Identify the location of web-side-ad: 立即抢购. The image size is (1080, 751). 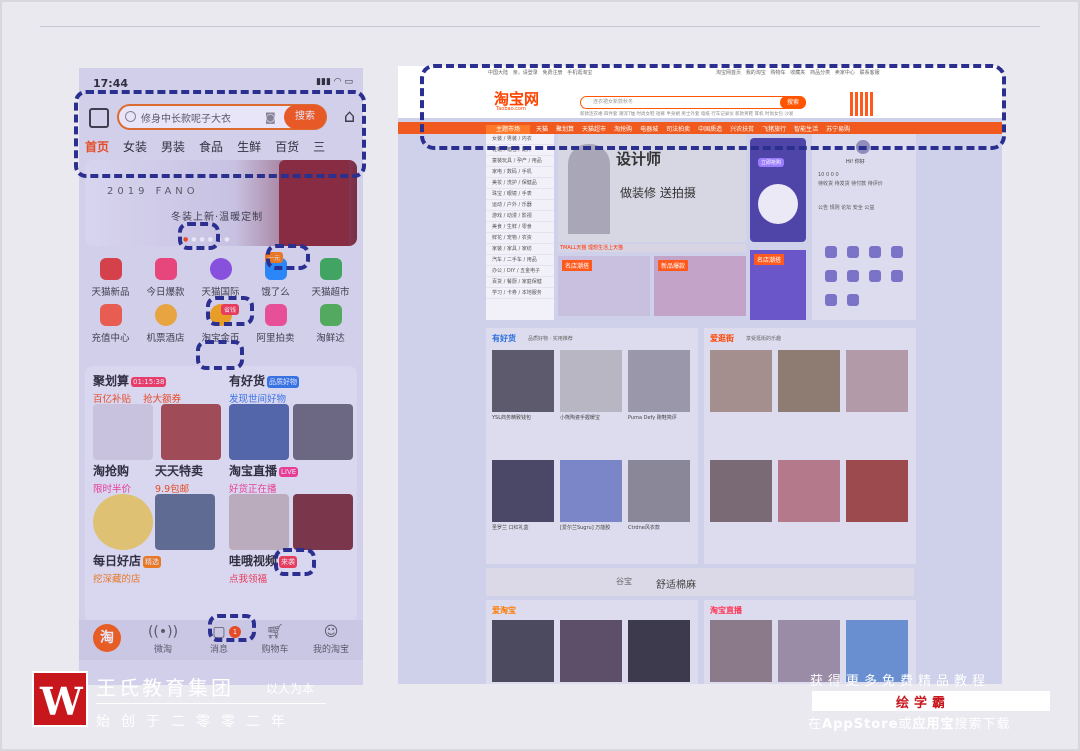
(778, 190).